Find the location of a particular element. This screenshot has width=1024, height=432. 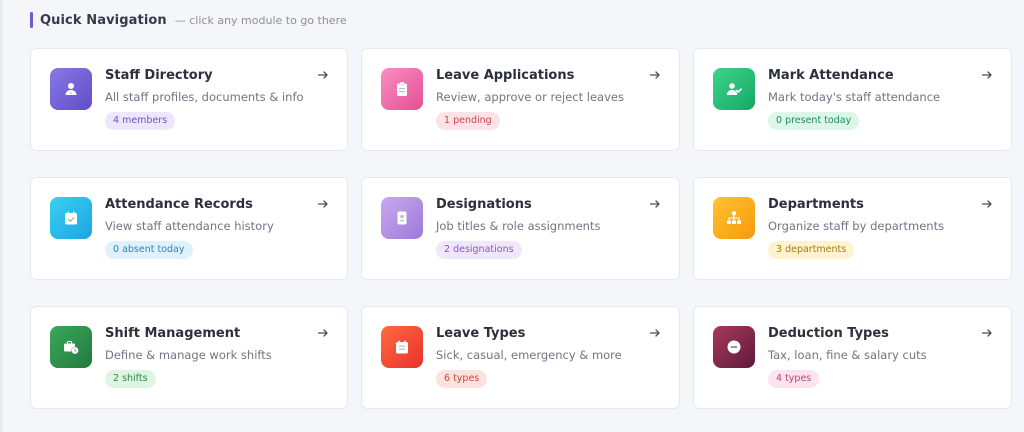

sitemap-icon is located at coordinates (734, 218).